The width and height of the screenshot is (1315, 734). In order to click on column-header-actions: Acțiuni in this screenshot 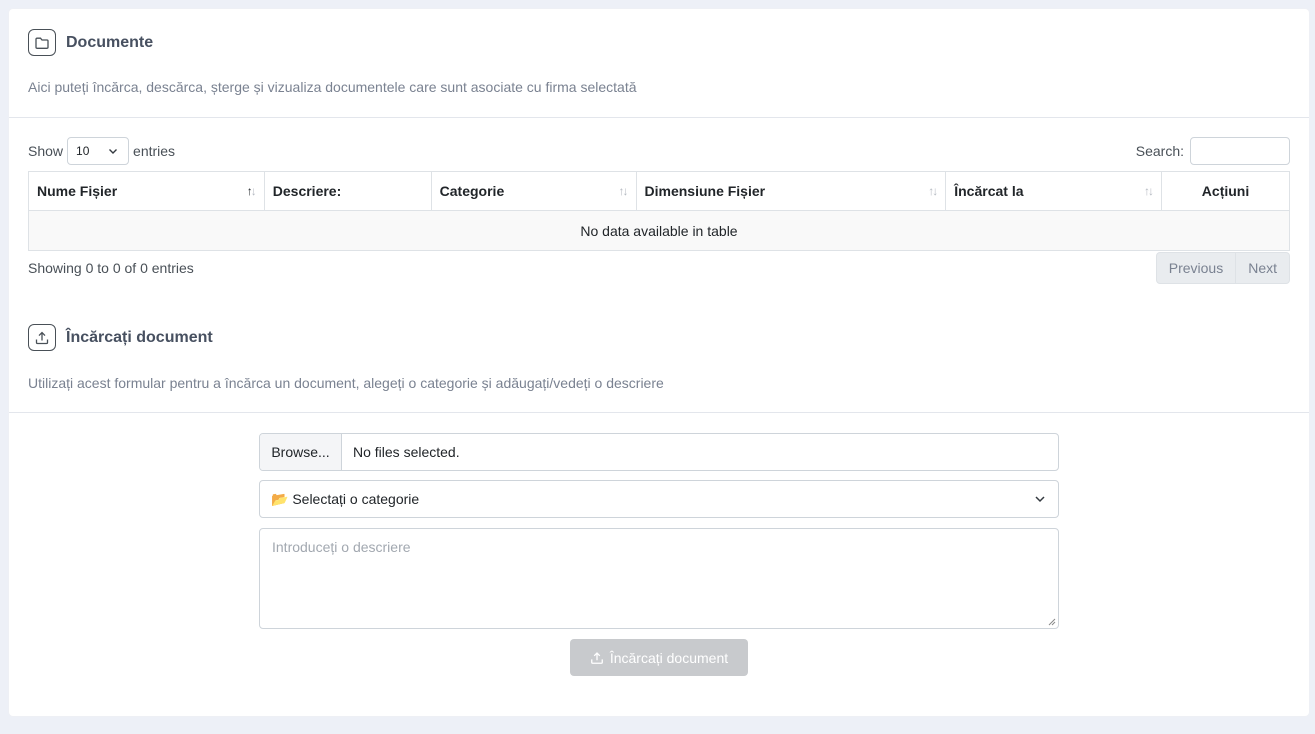, I will do `click(1225, 191)`.